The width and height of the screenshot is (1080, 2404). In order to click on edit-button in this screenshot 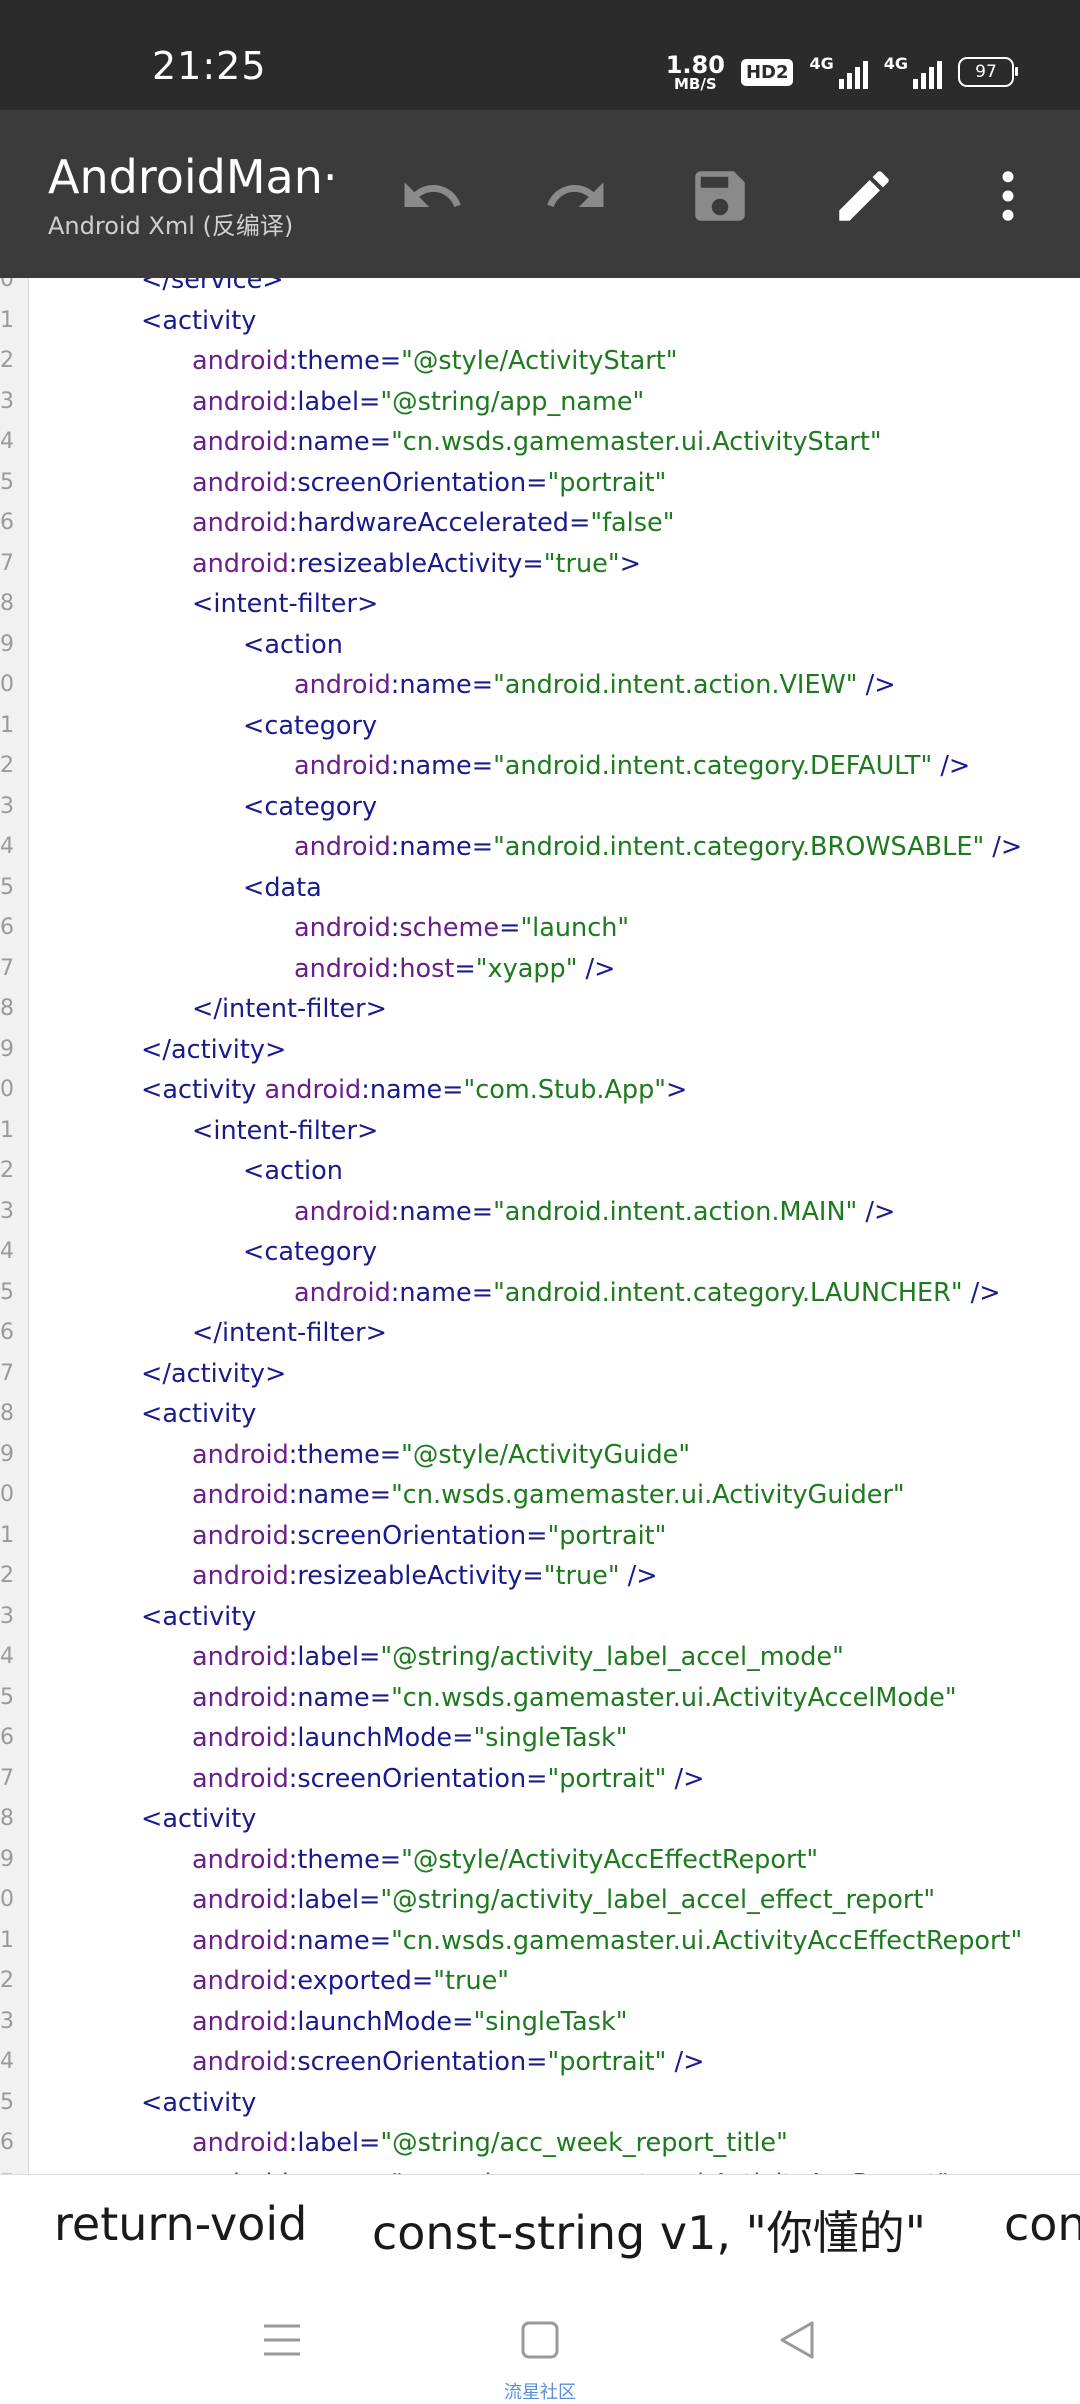, I will do `click(864, 196)`.